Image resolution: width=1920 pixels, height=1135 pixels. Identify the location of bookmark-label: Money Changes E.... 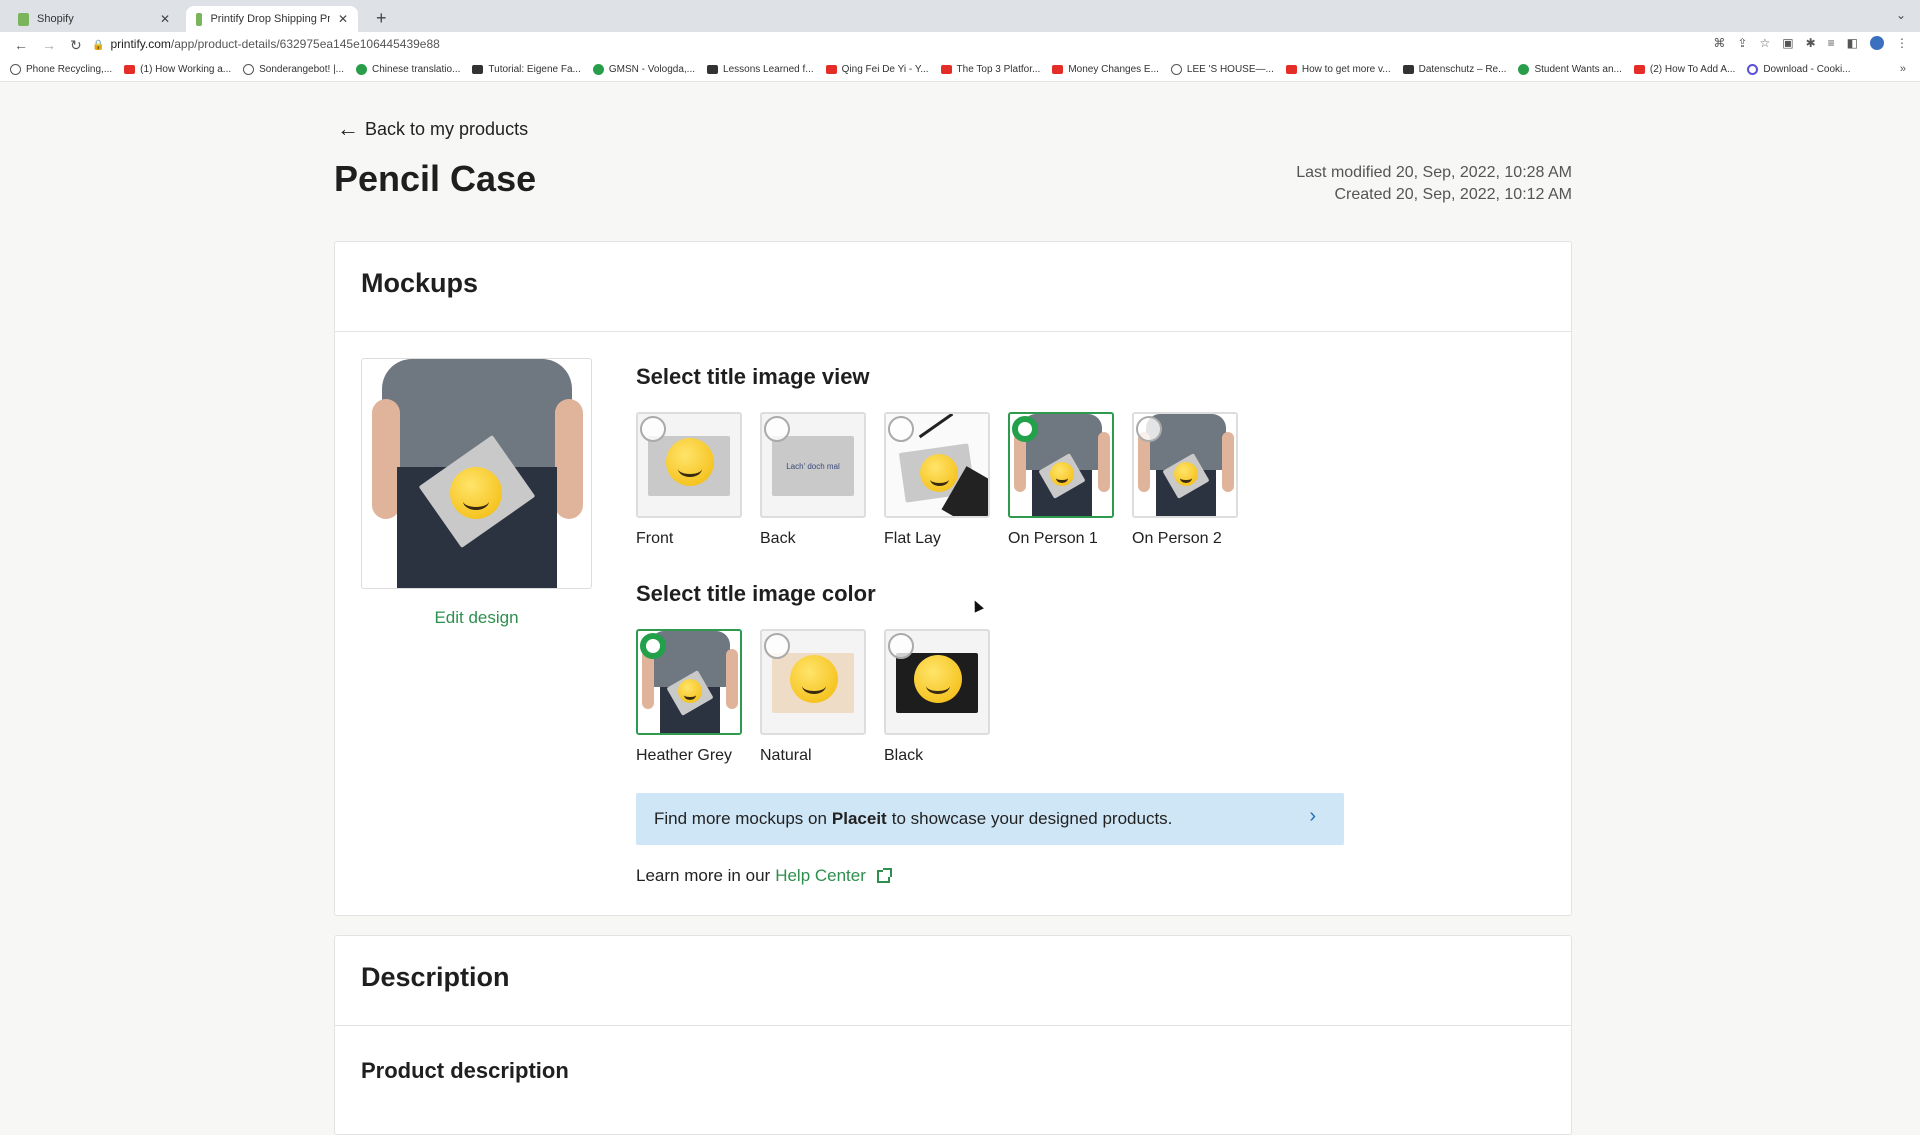
(1113, 69).